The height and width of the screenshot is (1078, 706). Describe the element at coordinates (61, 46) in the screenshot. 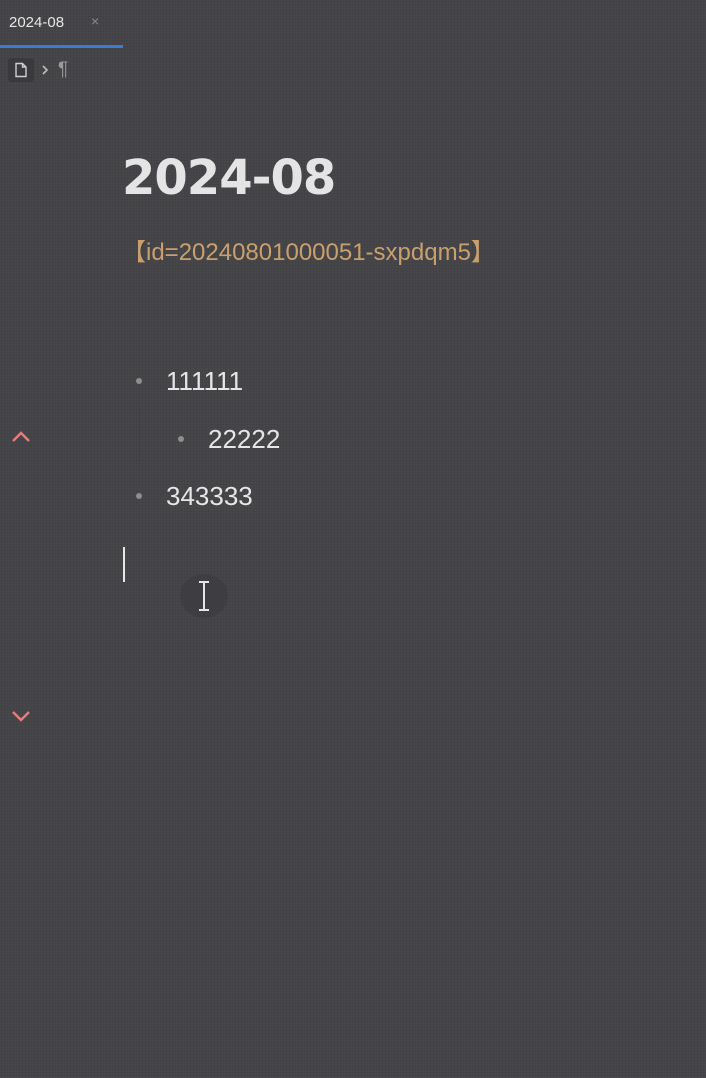

I see `active-tab-indicator` at that location.